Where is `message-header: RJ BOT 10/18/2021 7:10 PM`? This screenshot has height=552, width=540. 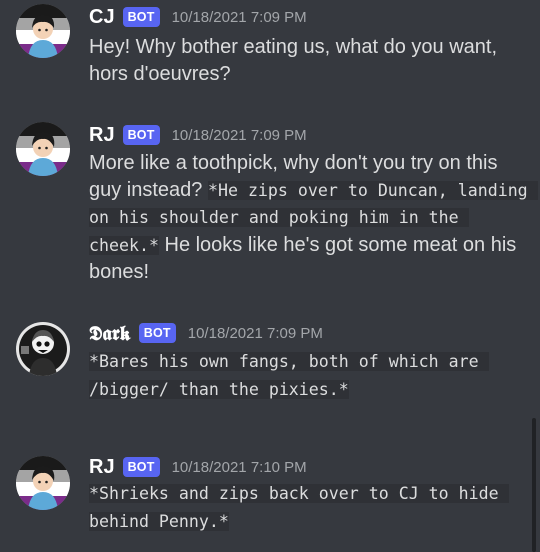 message-header: RJ BOT 10/18/2021 7:10 PM is located at coordinates (198, 467).